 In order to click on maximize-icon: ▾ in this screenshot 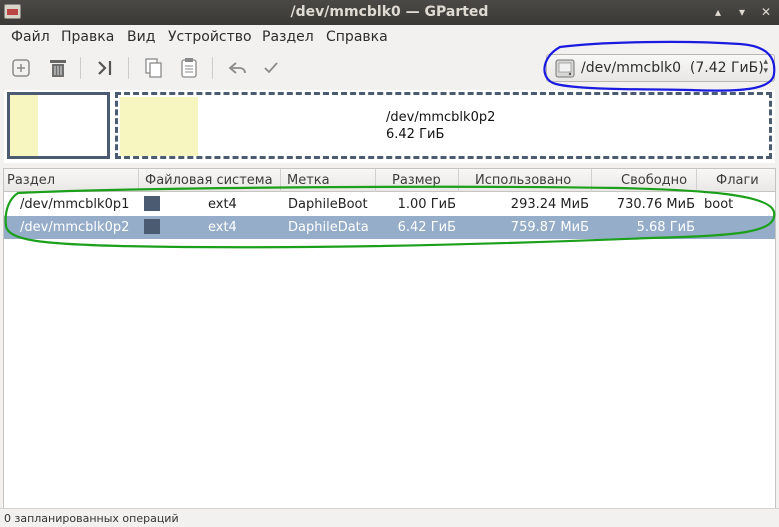, I will do `click(742, 12)`.